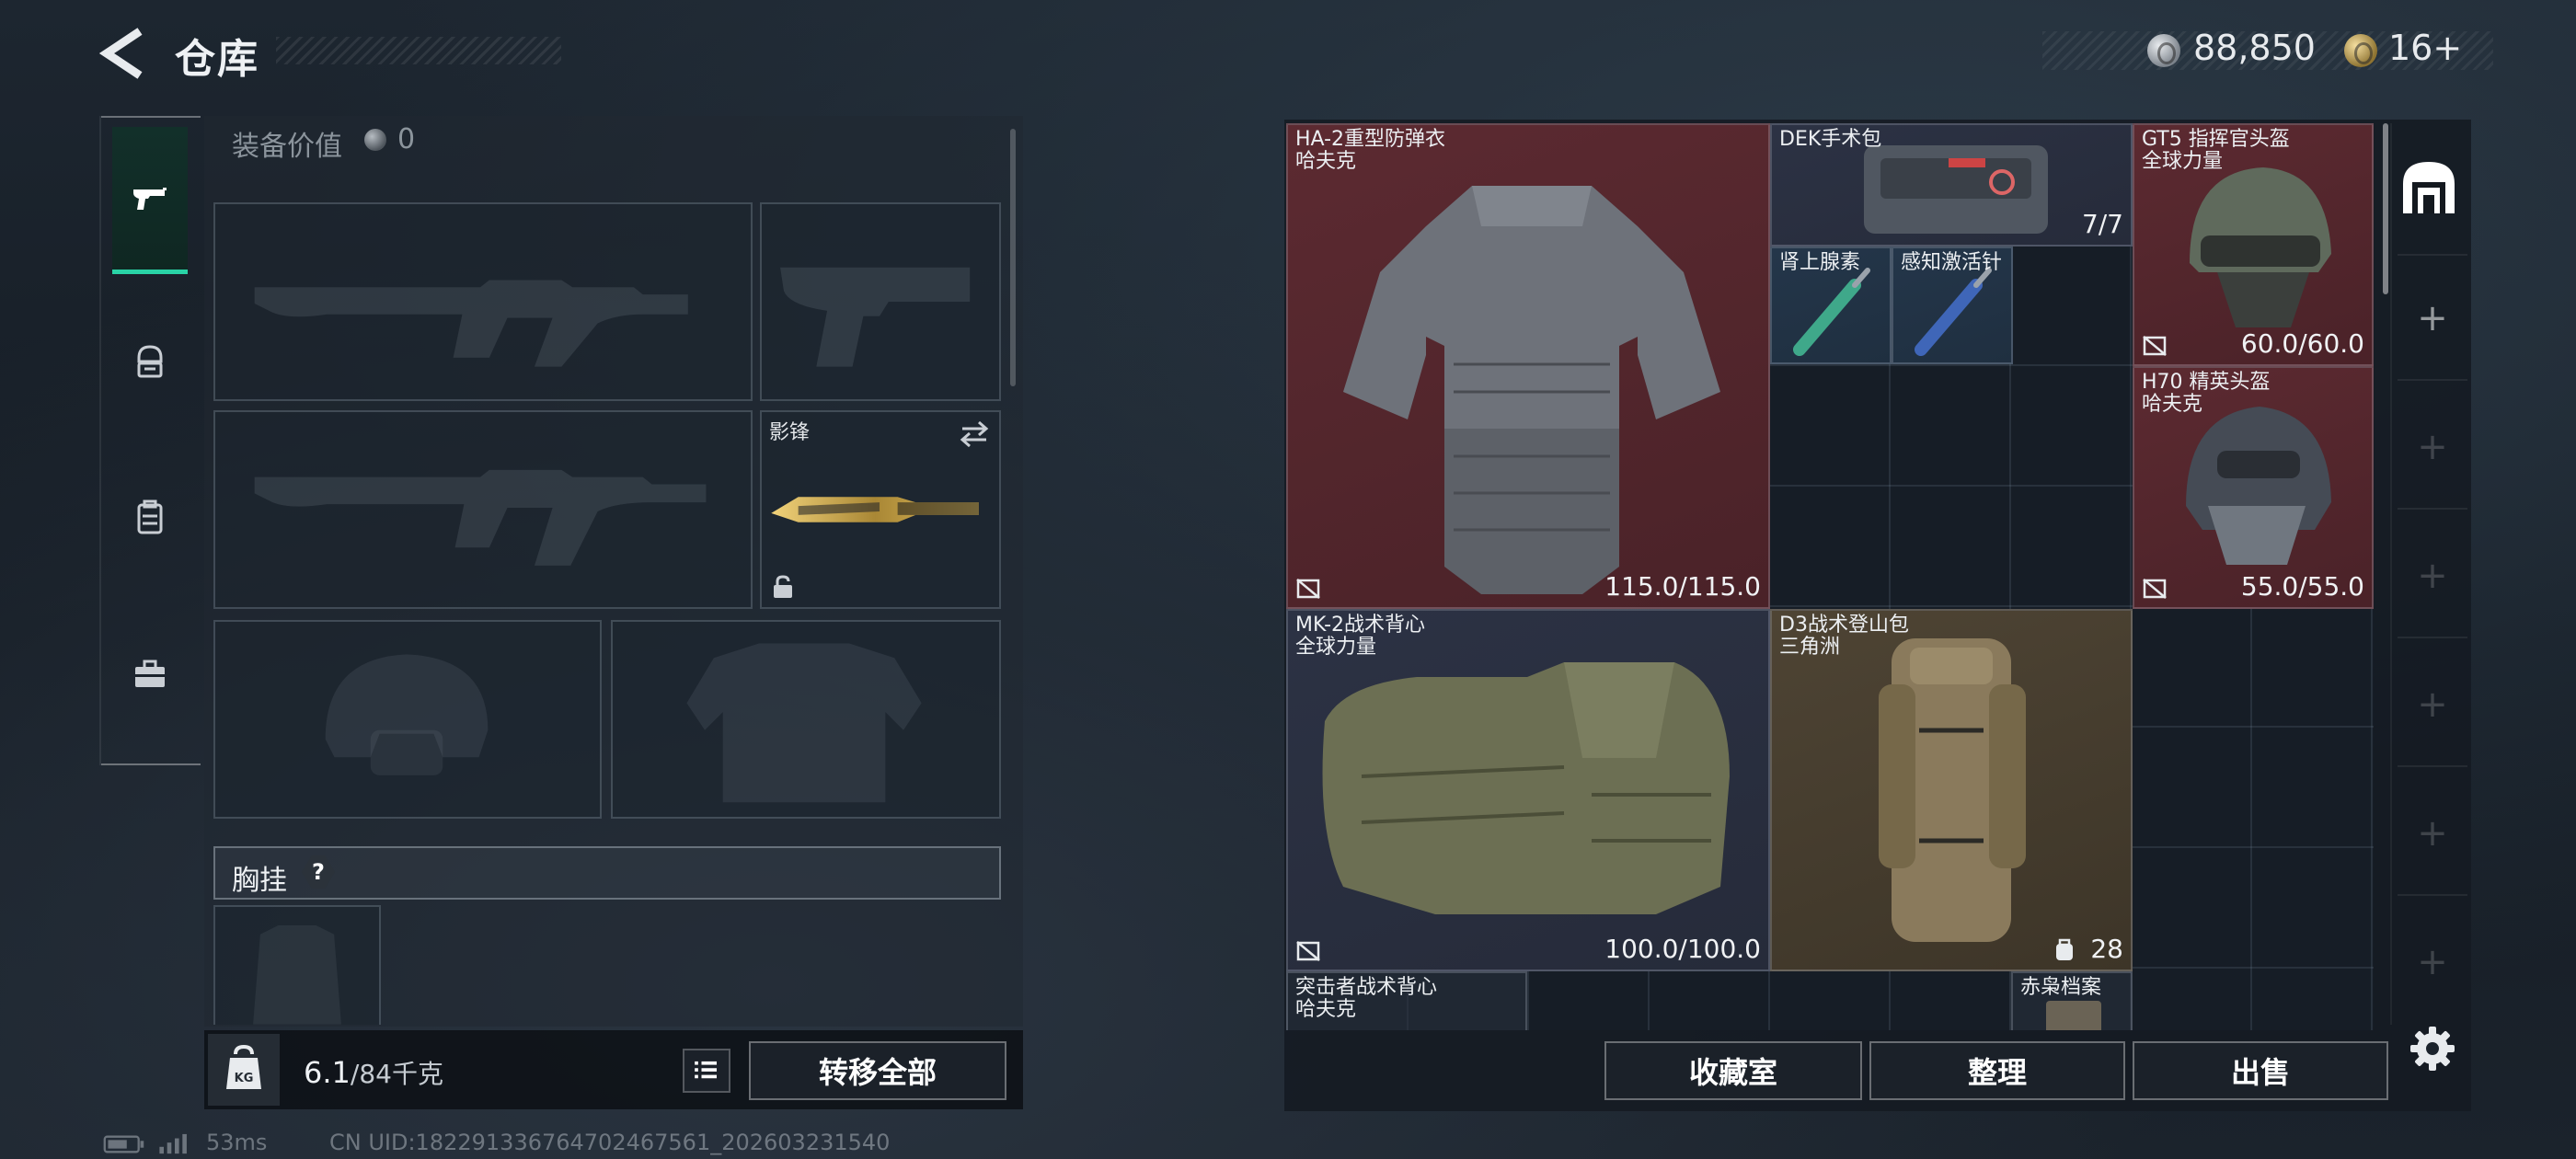 Image resolution: width=2576 pixels, height=1159 pixels. What do you see at coordinates (2429, 187) in the screenshot?
I see `warehouse-tab-icon` at bounding box center [2429, 187].